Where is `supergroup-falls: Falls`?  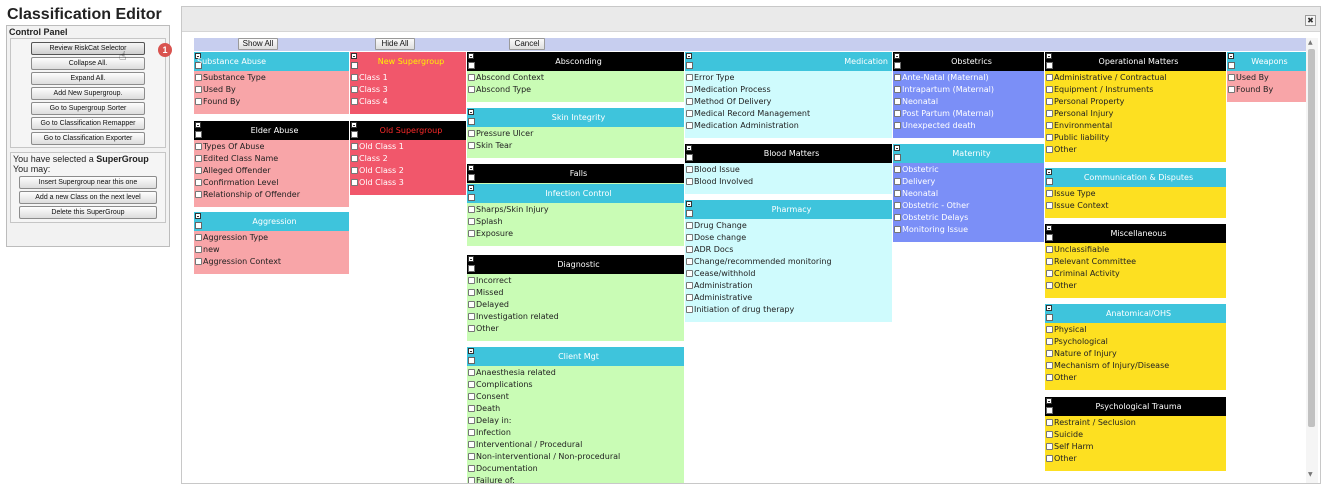 supergroup-falls: Falls is located at coordinates (575, 174).